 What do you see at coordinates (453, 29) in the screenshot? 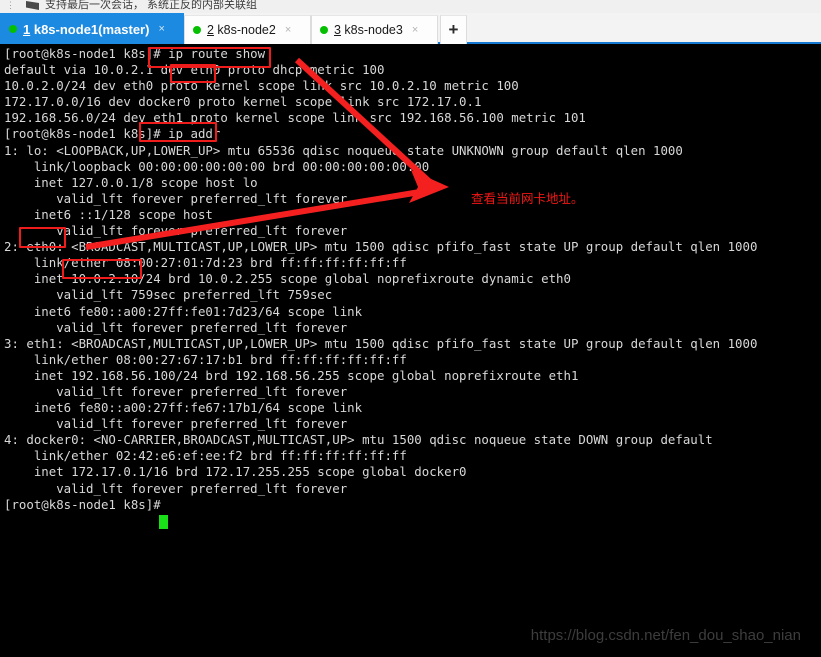
I see `new-tab-button: +` at bounding box center [453, 29].